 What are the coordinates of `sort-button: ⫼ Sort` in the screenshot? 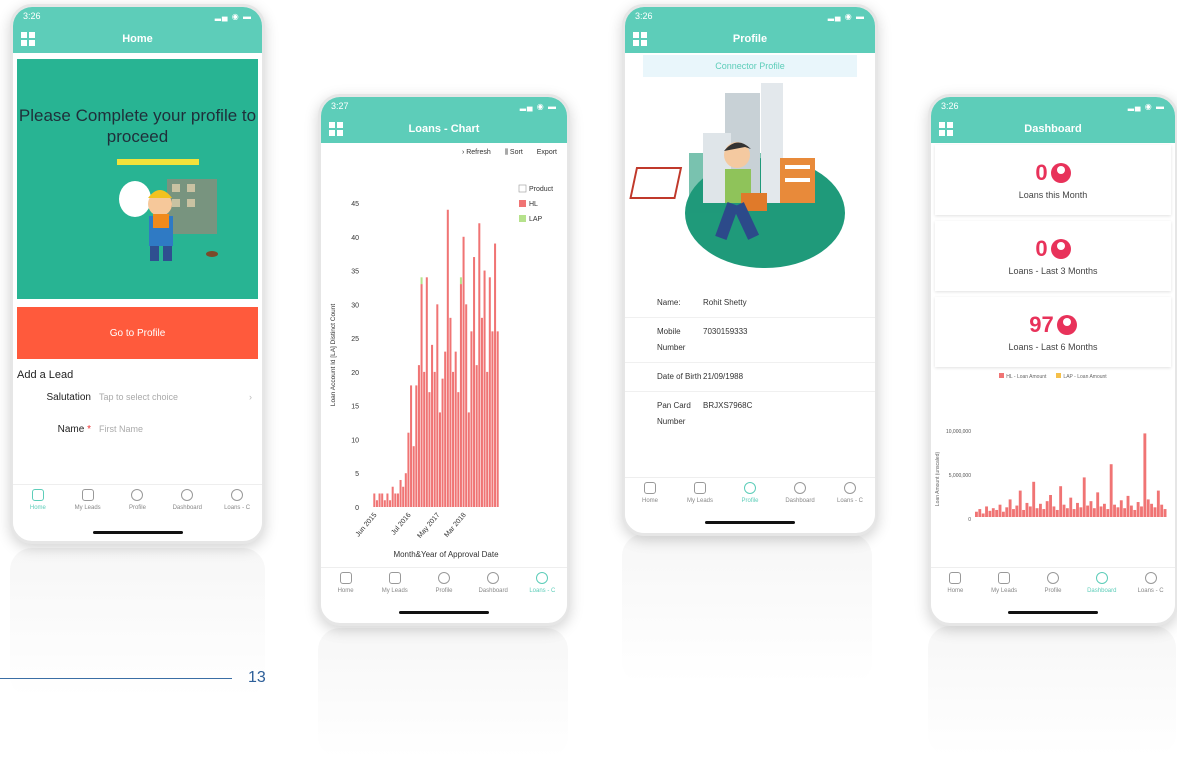 It's located at (514, 153).